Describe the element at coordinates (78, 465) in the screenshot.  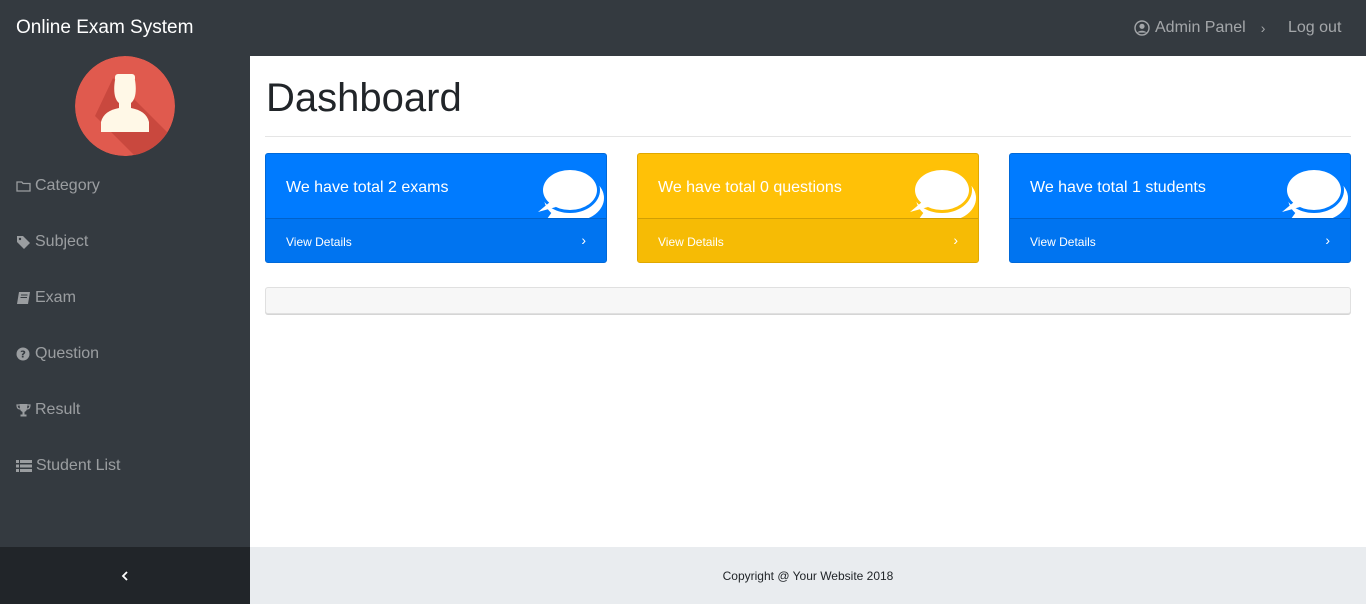
I see `sidebar-item-label: Student List` at that location.